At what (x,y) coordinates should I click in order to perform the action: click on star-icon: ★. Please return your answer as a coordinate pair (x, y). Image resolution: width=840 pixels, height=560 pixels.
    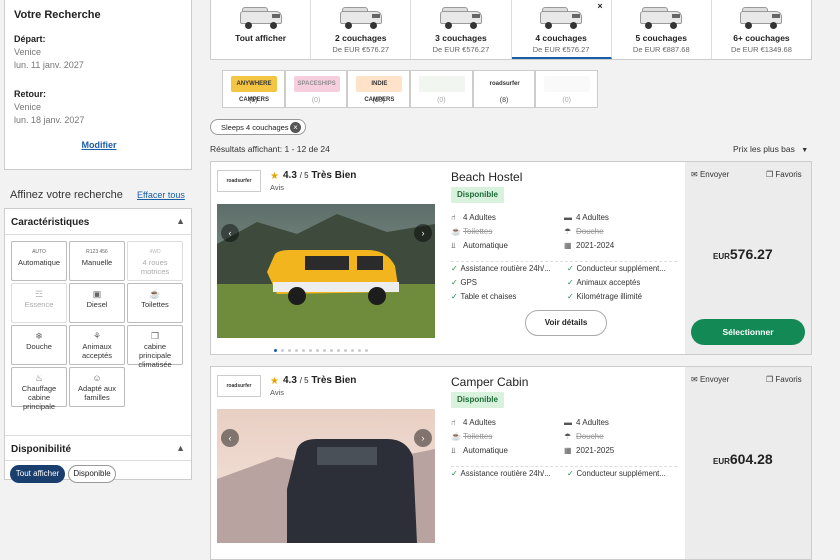
    Looking at the image, I should click on (274, 381).